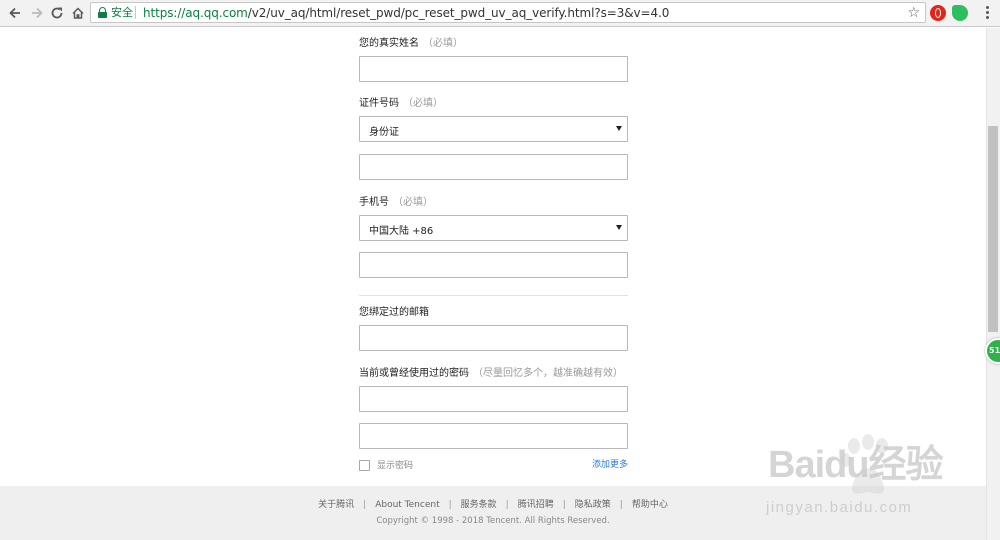 Image resolution: width=1000 pixels, height=540 pixels. What do you see at coordinates (379, 103) in the screenshot?
I see `id-label-text: 证件号码` at bounding box center [379, 103].